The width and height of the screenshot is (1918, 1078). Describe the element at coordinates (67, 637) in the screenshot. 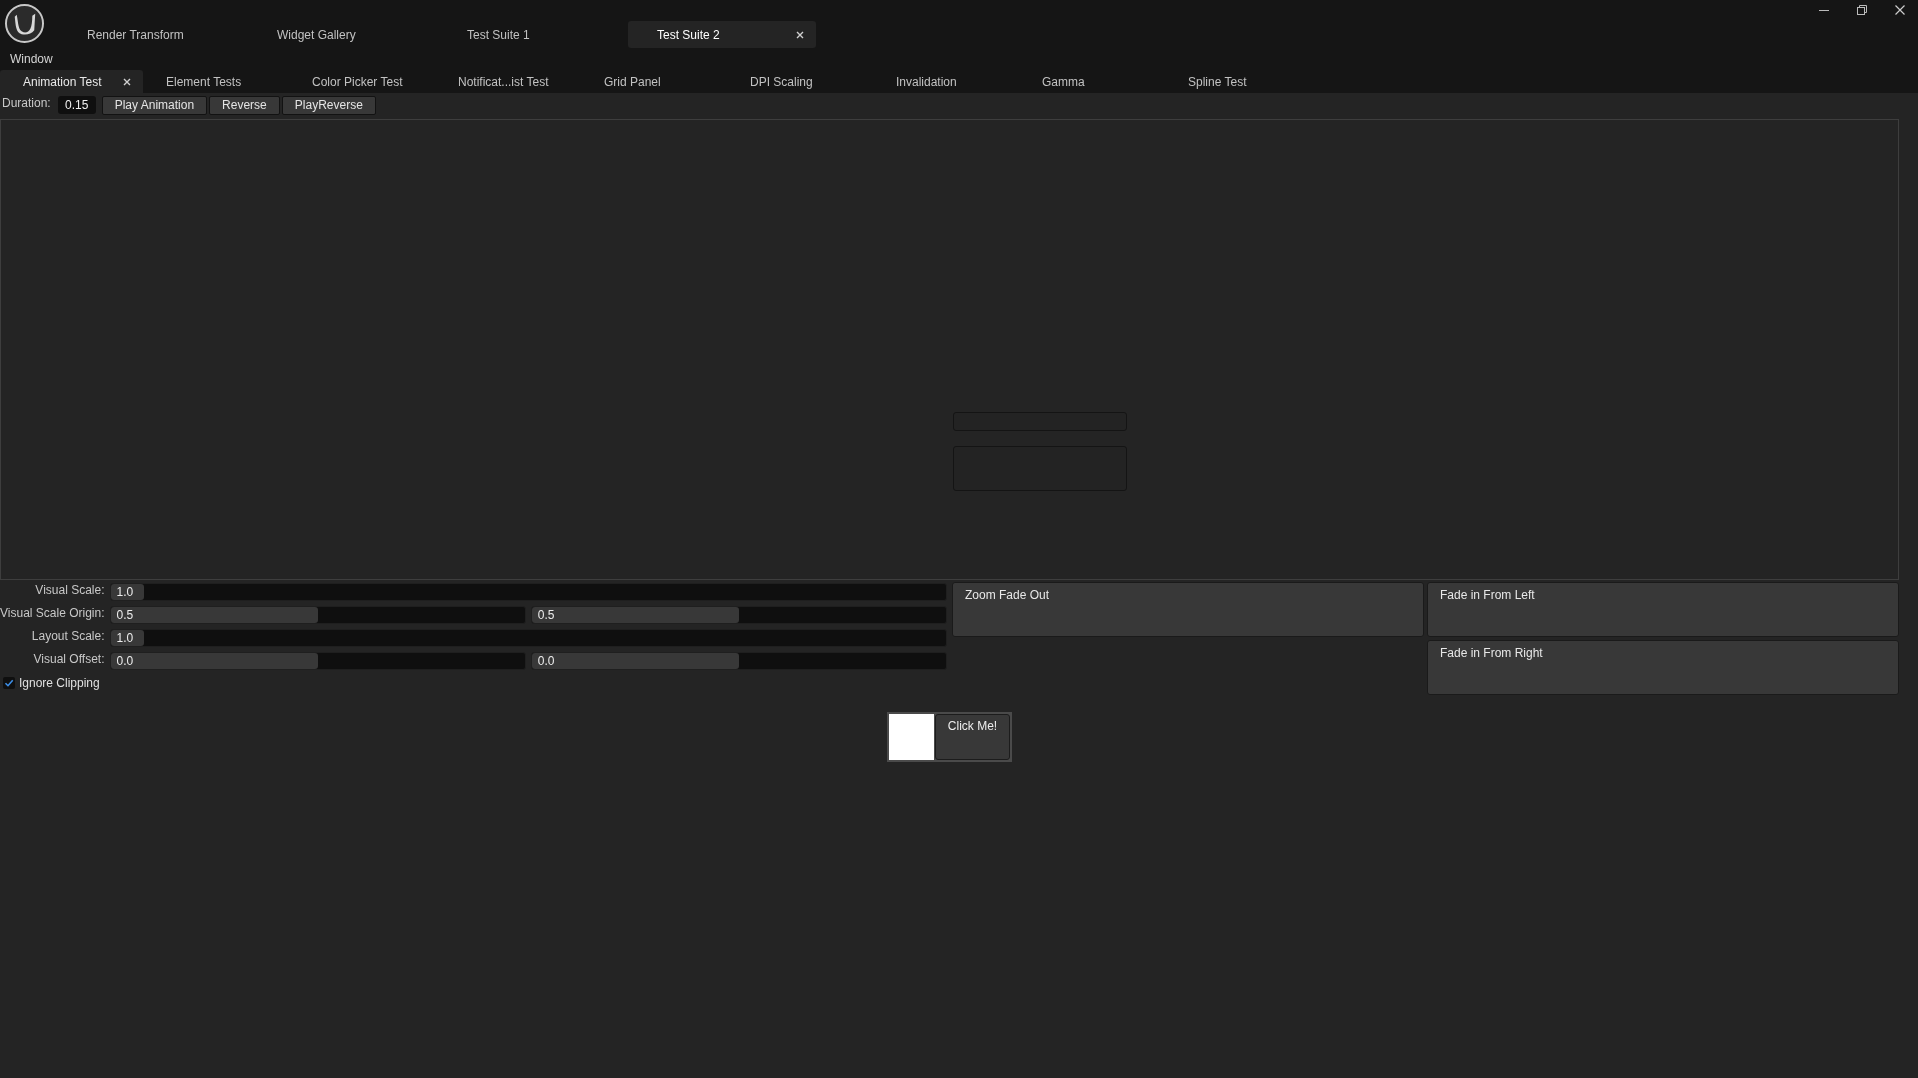

I see `property-label: Layout Scale:` at that location.